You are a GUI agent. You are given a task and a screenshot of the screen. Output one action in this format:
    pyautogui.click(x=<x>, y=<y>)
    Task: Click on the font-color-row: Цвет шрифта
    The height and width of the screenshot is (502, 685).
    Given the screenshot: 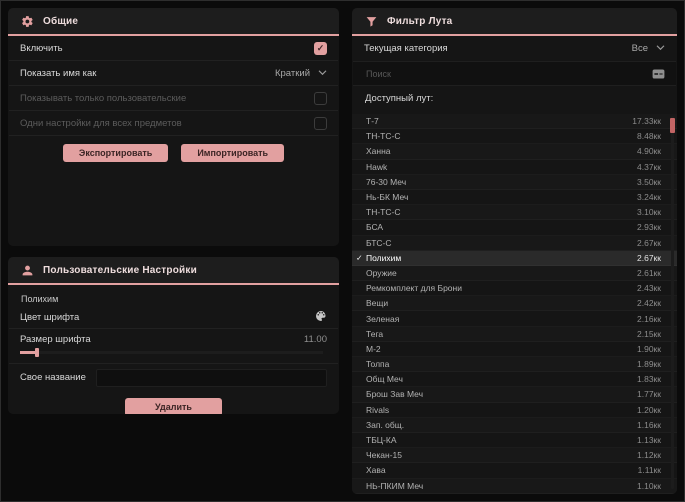 What is the action you would take?
    pyautogui.click(x=173, y=318)
    